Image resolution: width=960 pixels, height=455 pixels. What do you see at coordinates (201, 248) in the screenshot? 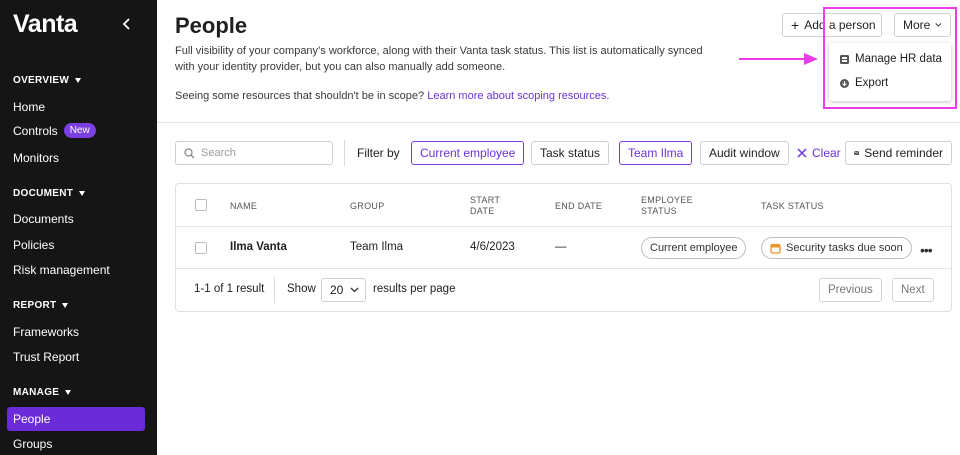
I see `row-checkbox` at bounding box center [201, 248].